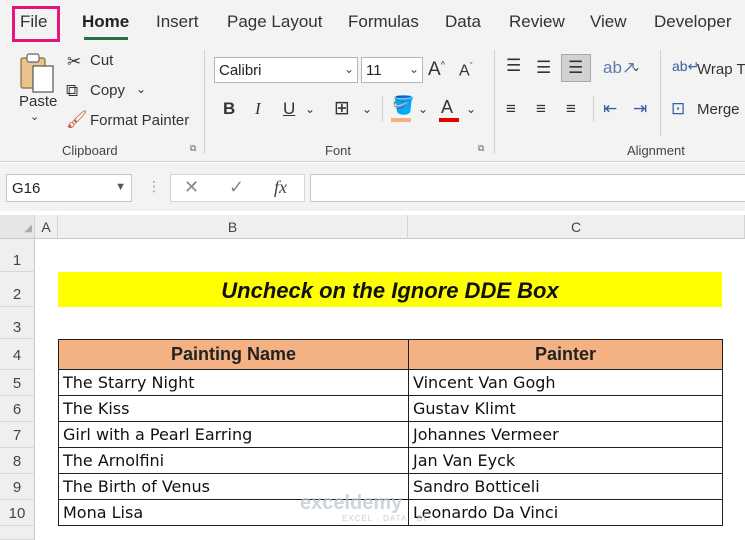  What do you see at coordinates (107, 90) in the screenshot?
I see `copy-label: Copy` at bounding box center [107, 90].